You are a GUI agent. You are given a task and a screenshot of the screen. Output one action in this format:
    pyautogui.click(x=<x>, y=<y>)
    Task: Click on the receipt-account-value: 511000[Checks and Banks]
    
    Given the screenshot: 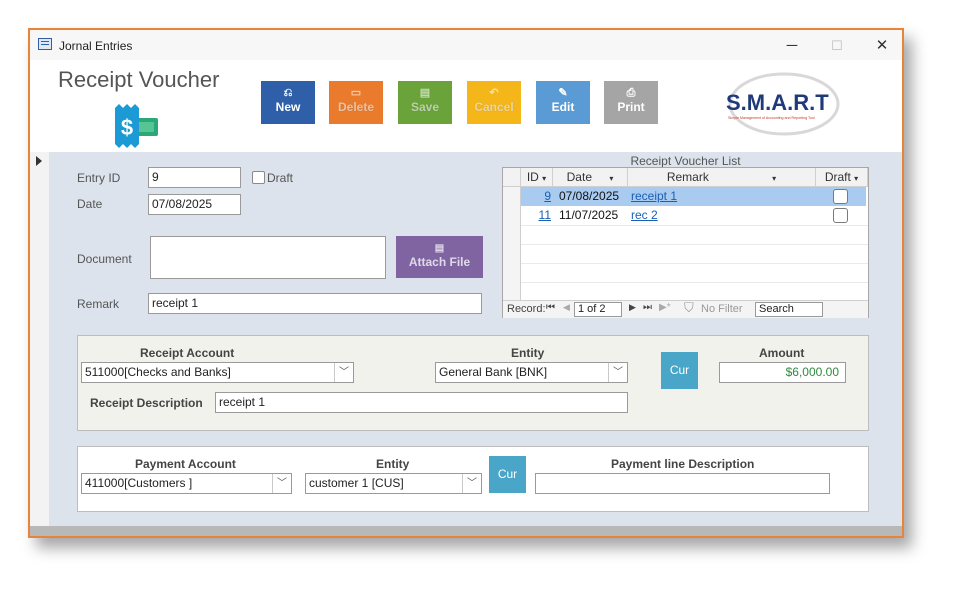 What is the action you would take?
    pyautogui.click(x=158, y=372)
    